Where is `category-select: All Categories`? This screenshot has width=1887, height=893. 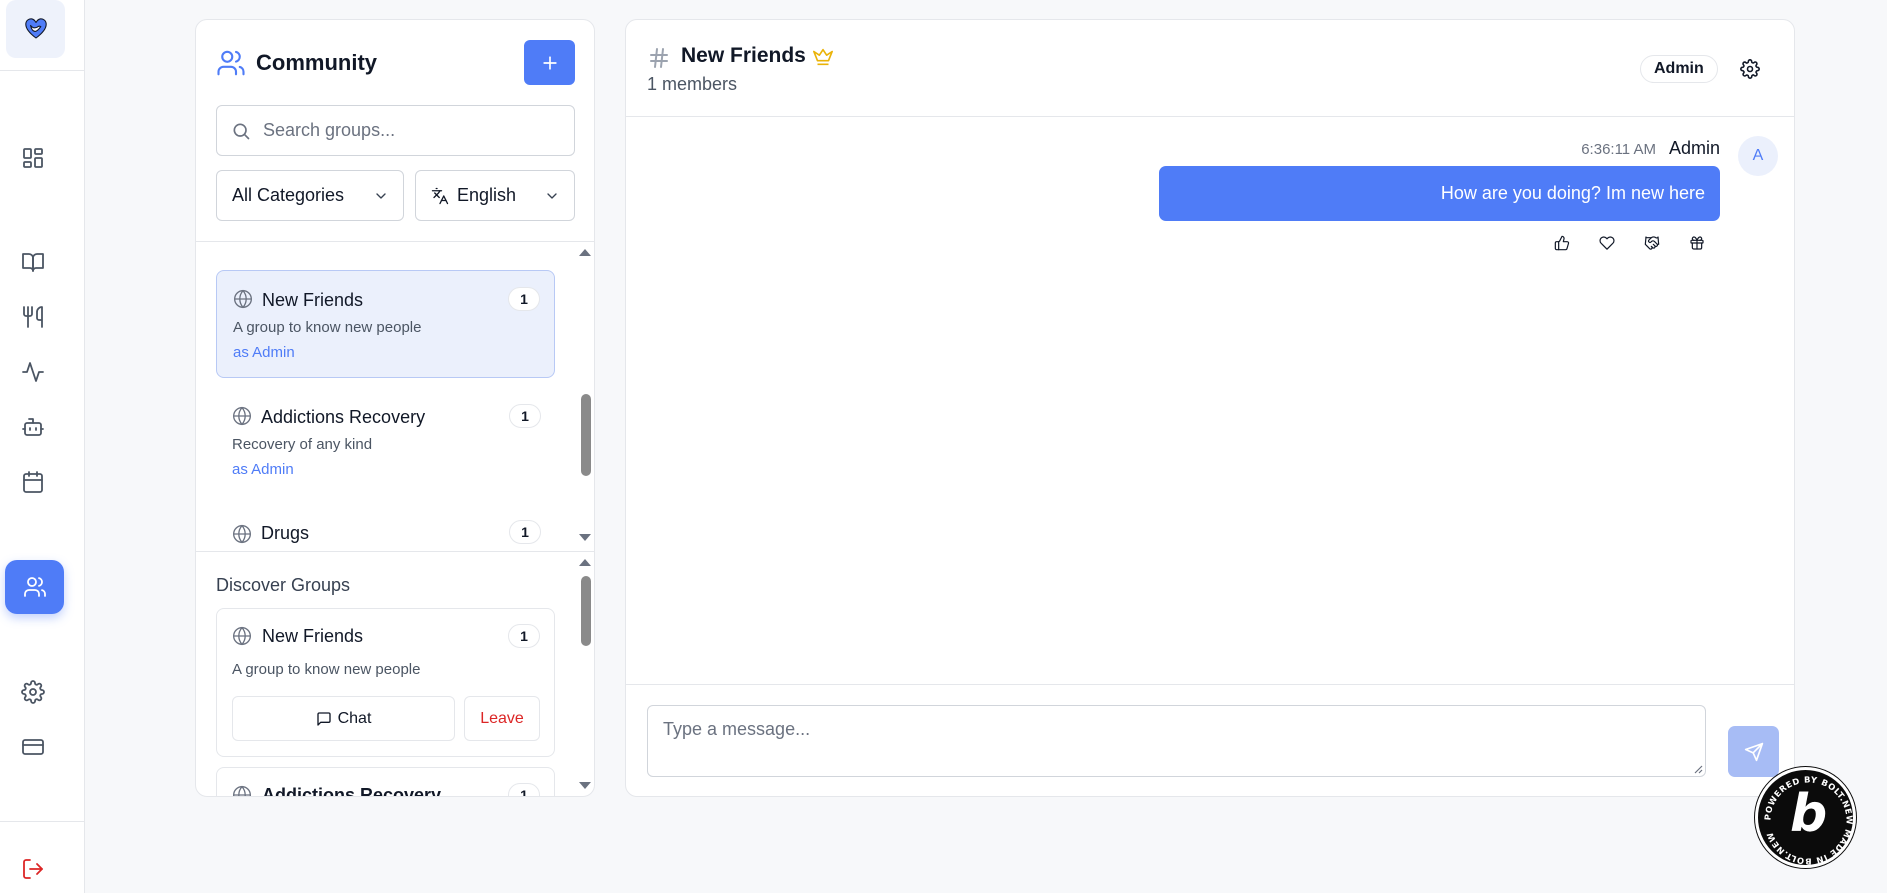
category-select: All Categories is located at coordinates (310, 195).